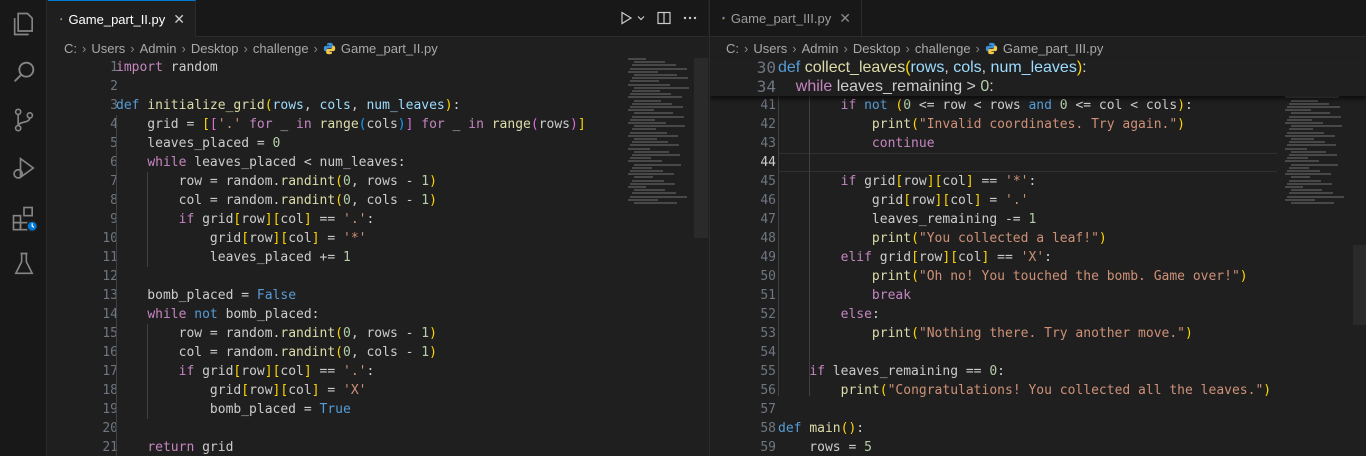  Describe the element at coordinates (24, 218) in the screenshot. I see `extensions-icon` at that location.